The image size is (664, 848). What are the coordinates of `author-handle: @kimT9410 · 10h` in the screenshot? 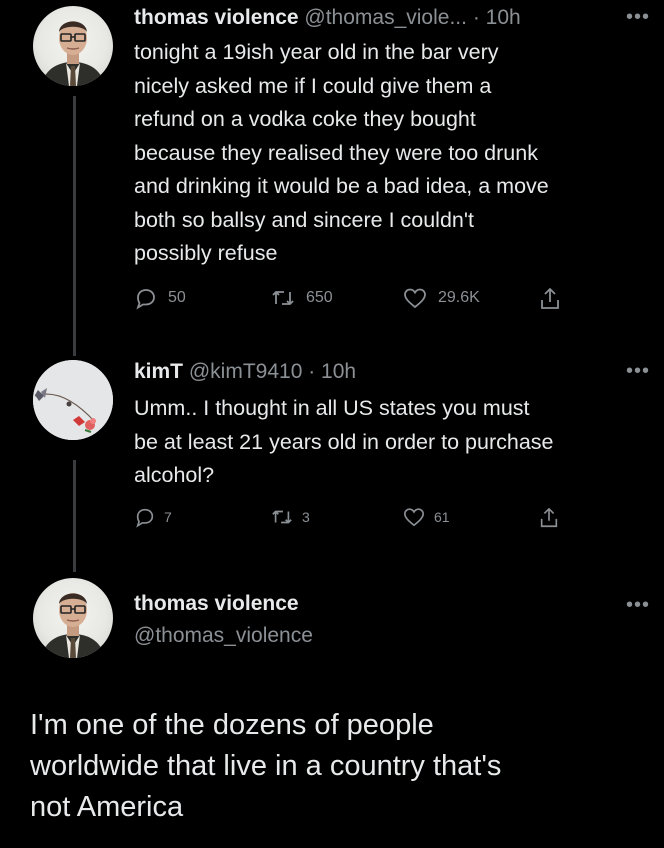 It's located at (272, 371).